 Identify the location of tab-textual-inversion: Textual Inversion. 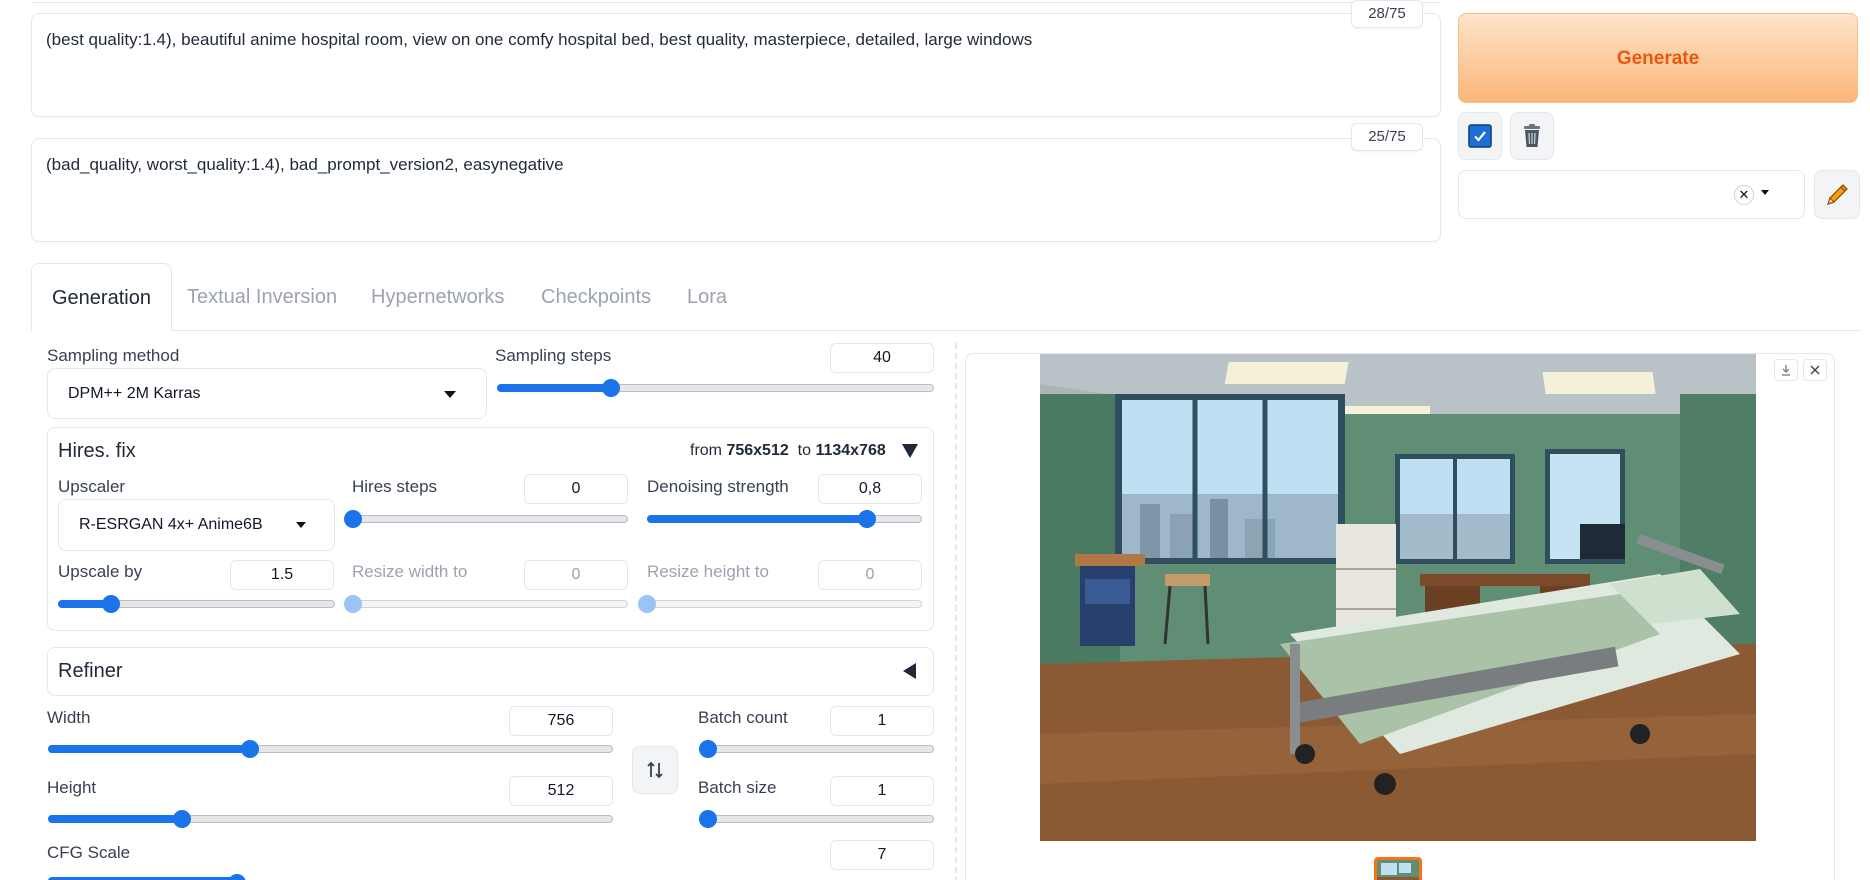
(262, 297).